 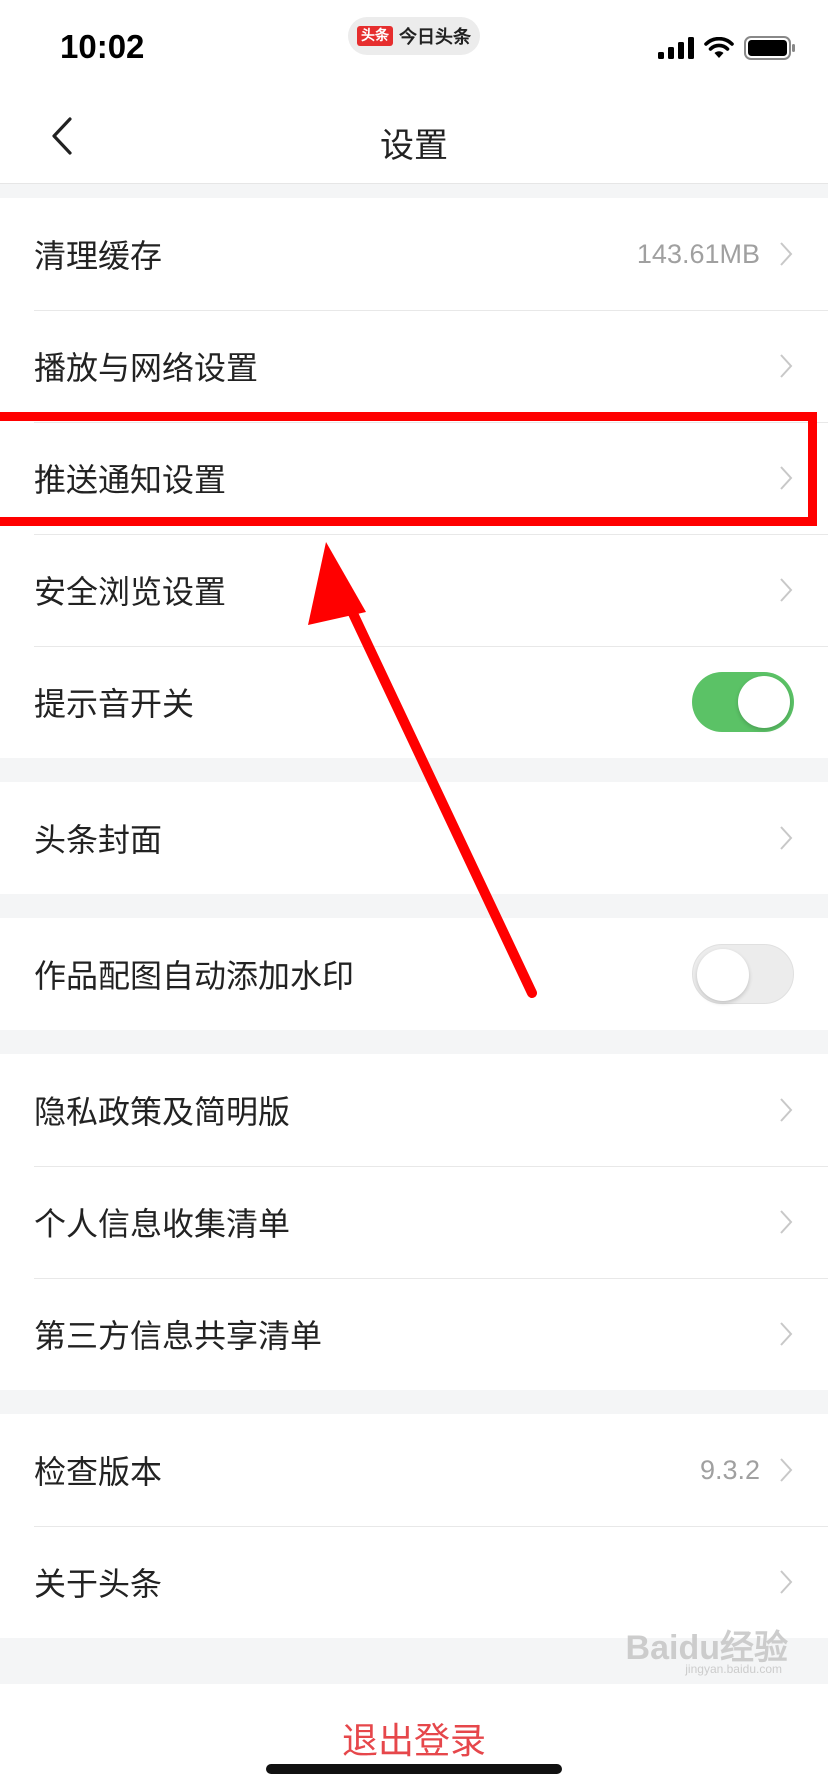 I want to click on app-indicator-pill: 头条 今日头条, so click(x=414, y=36).